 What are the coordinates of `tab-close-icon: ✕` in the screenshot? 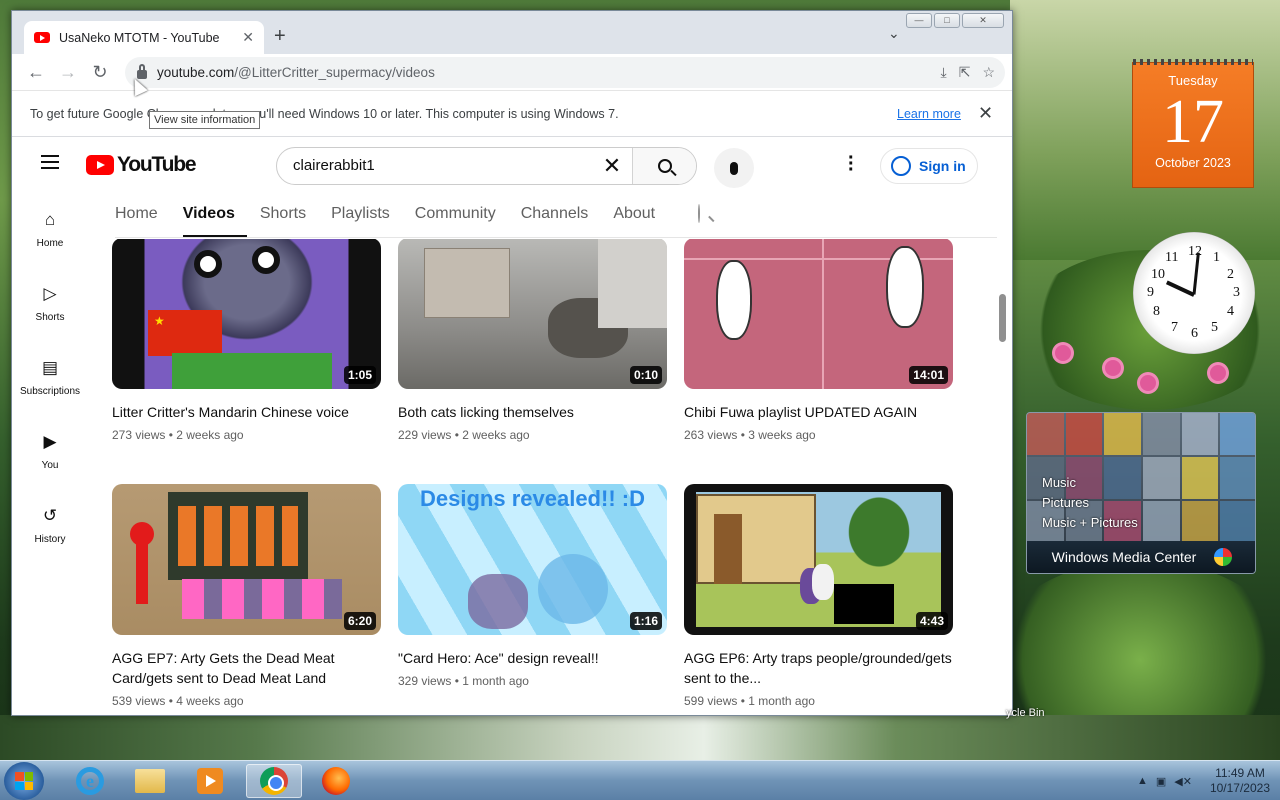 It's located at (248, 37).